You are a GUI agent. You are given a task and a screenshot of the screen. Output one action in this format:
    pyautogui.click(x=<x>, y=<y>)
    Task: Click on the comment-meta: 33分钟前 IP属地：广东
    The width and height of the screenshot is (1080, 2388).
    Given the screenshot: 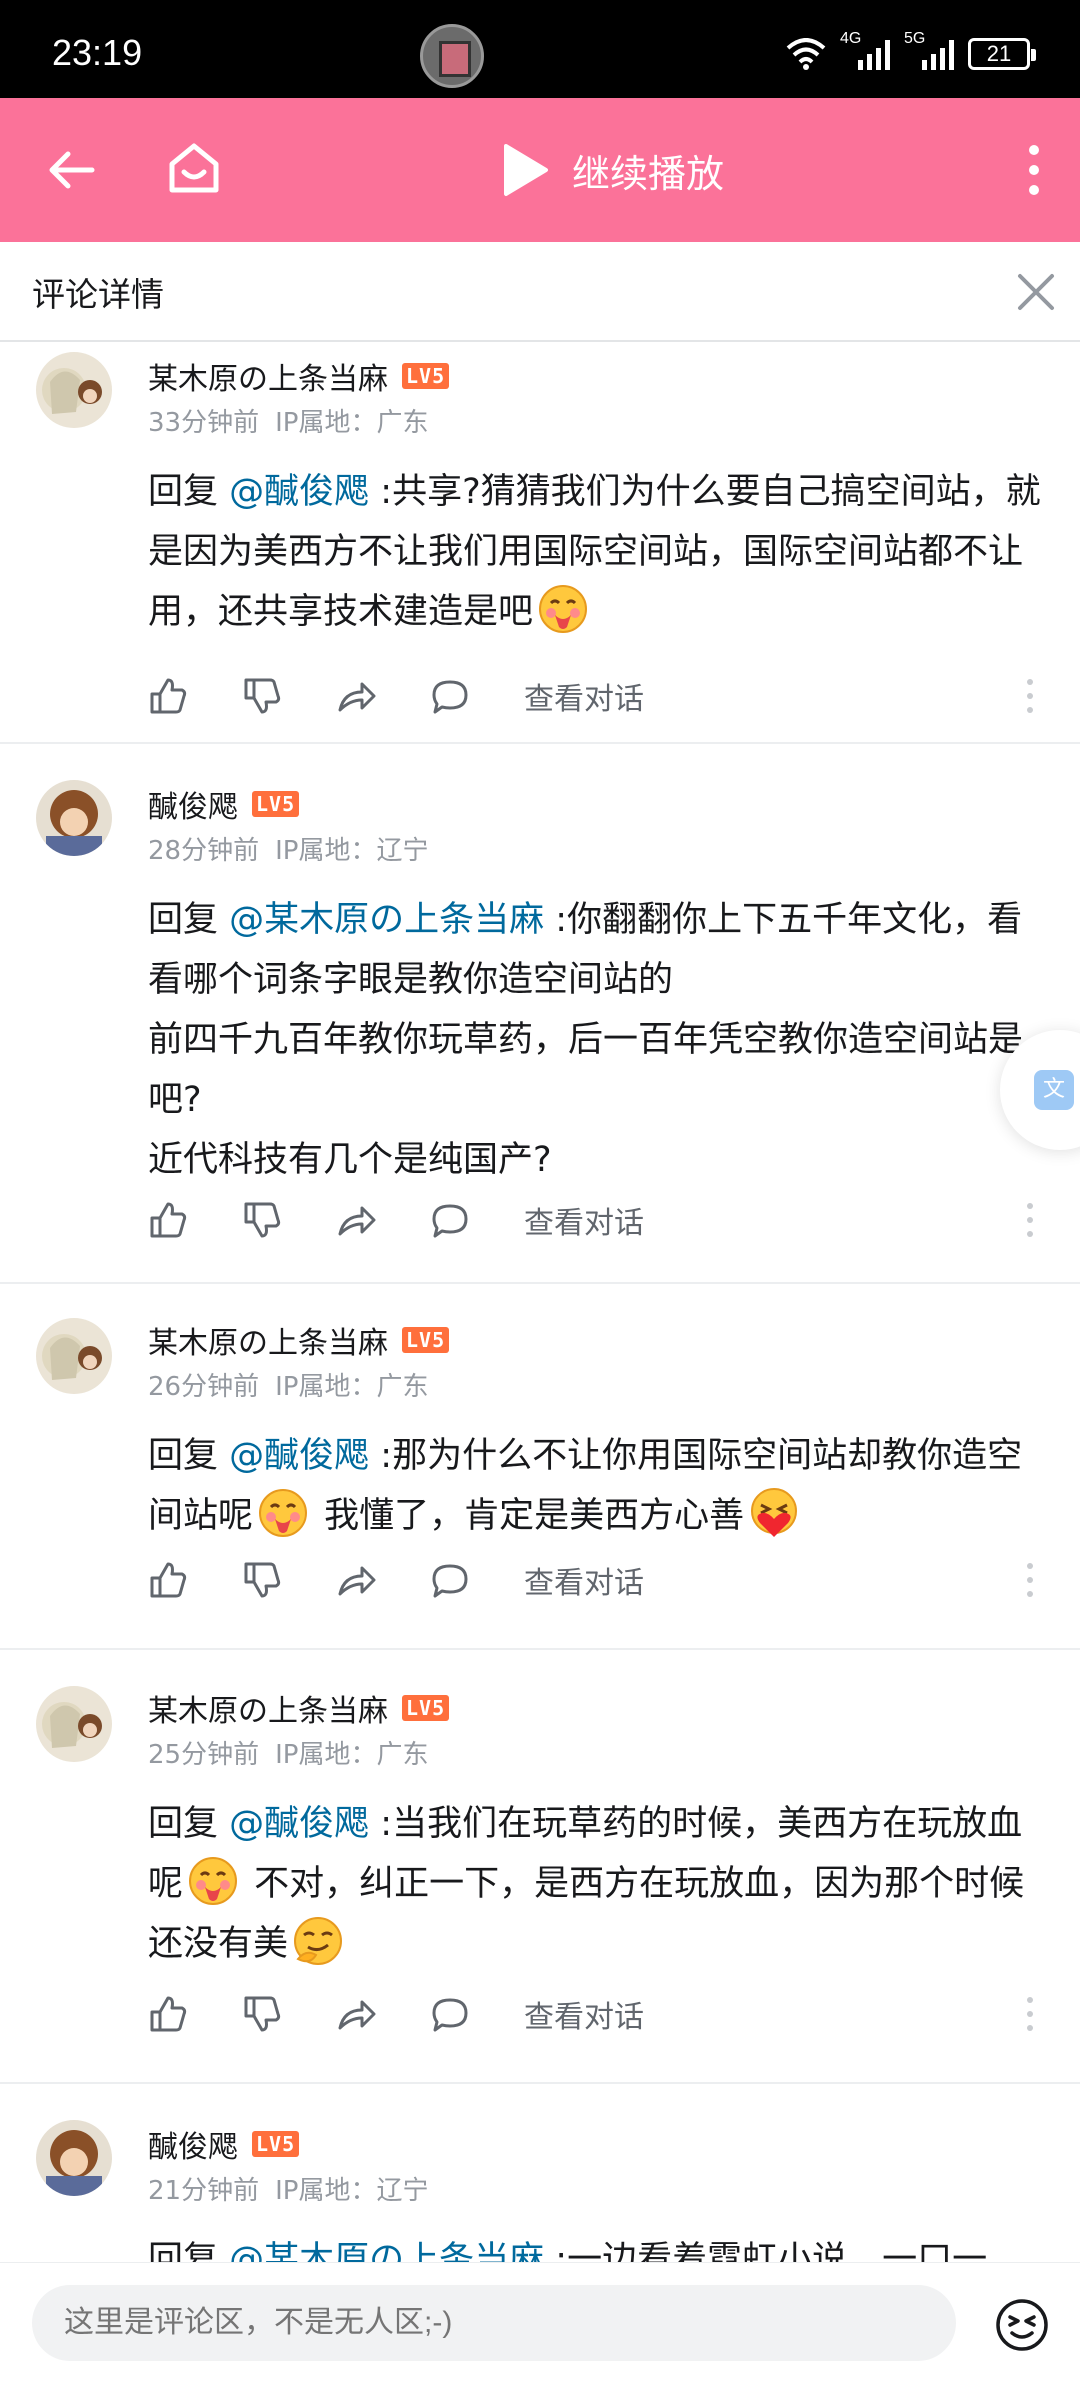 What is the action you would take?
    pyautogui.click(x=288, y=420)
    